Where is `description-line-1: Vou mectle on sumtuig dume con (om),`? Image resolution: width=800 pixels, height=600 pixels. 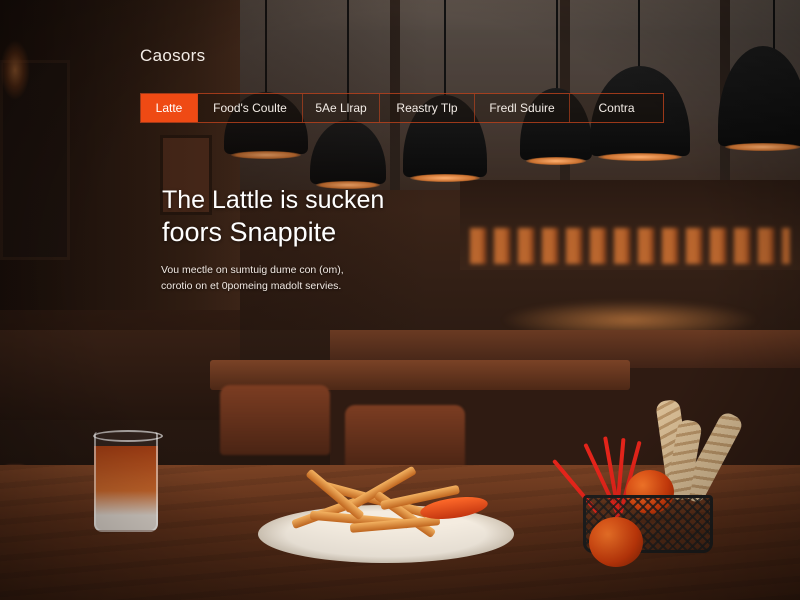
description-line-1: Vou mectle on sumtuig dume con (om), is located at coordinates (252, 270).